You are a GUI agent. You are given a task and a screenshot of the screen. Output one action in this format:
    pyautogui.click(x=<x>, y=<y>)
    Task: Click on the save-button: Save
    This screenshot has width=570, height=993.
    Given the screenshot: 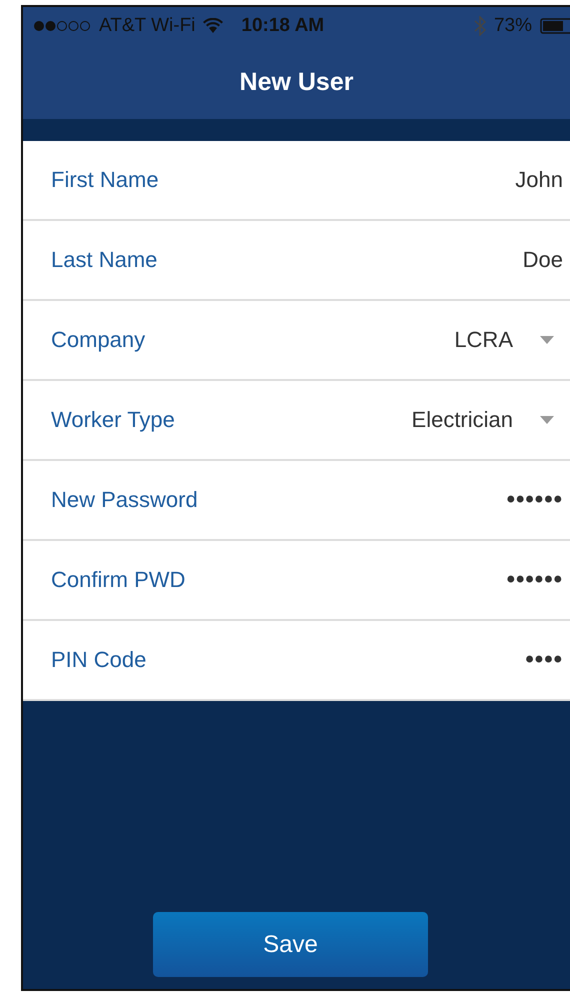 What is the action you would take?
    pyautogui.click(x=290, y=944)
    